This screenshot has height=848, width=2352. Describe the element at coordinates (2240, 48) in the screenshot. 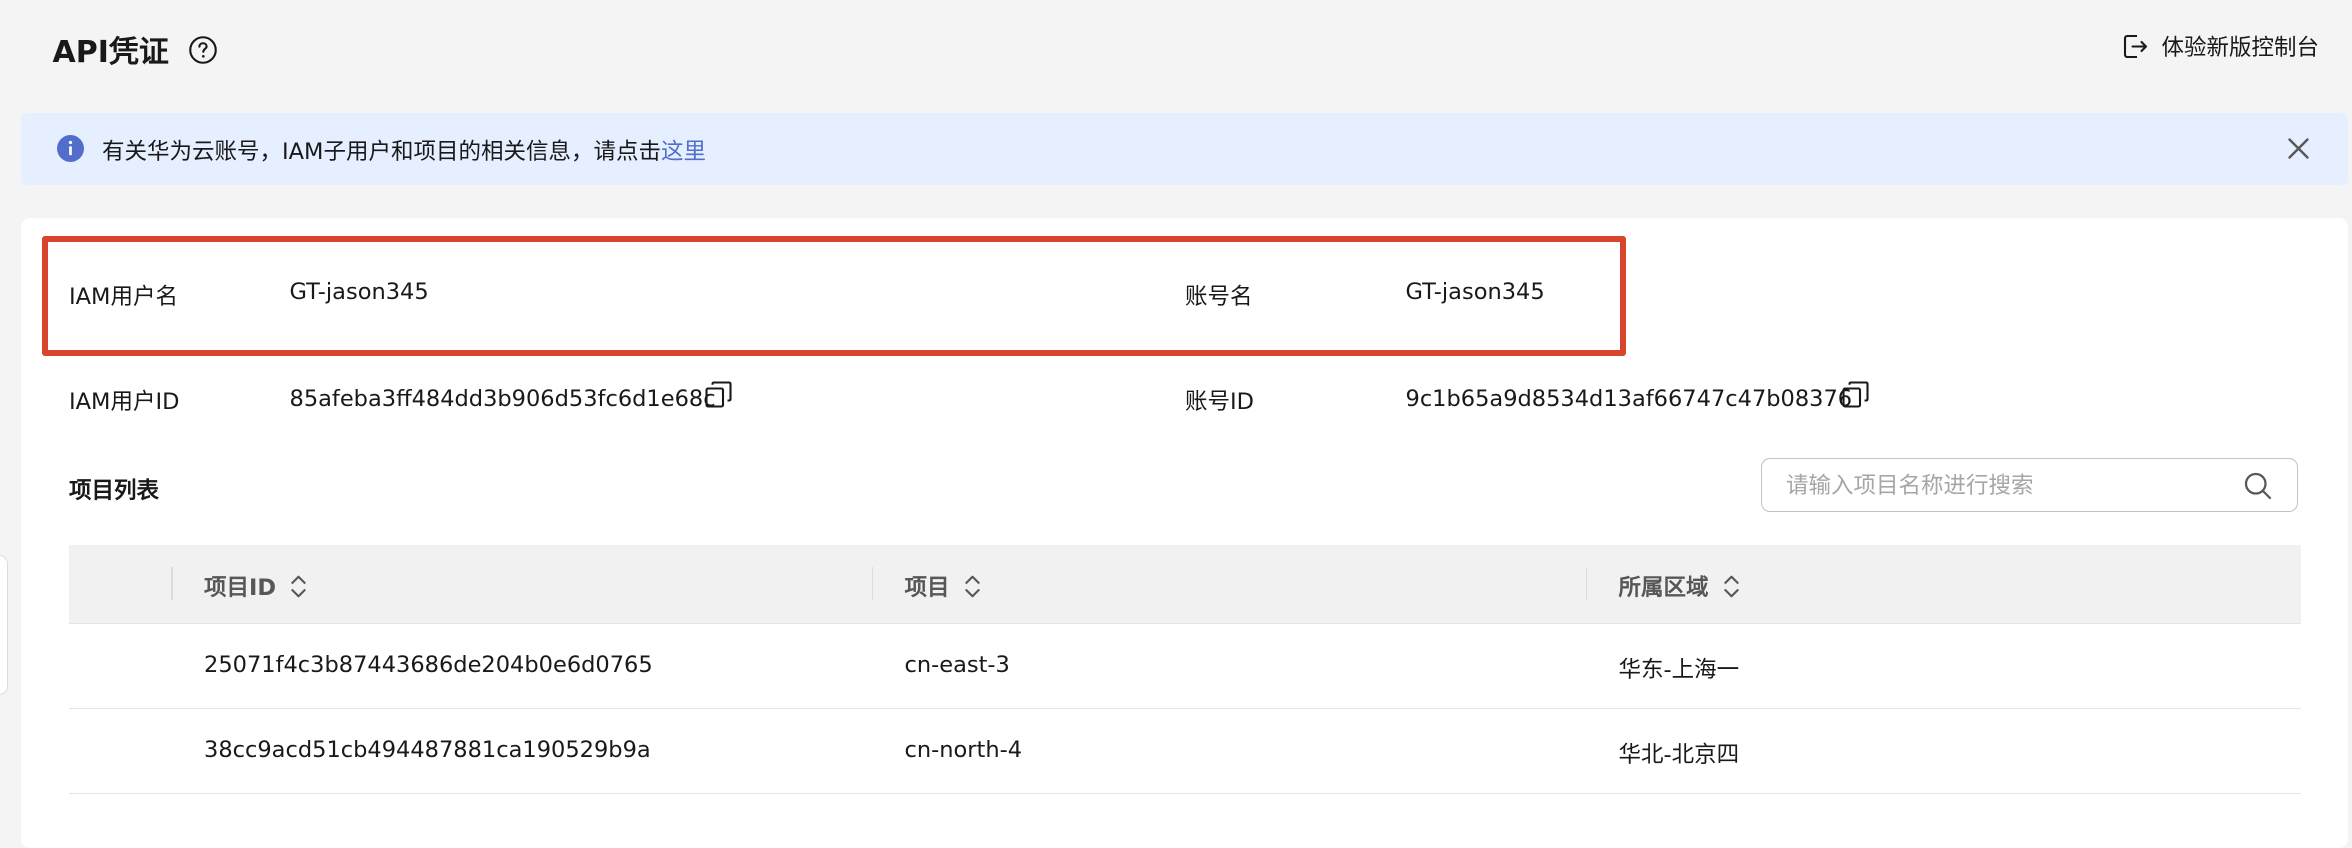

I see `try-new-console-label: 体验新版控制台` at that location.